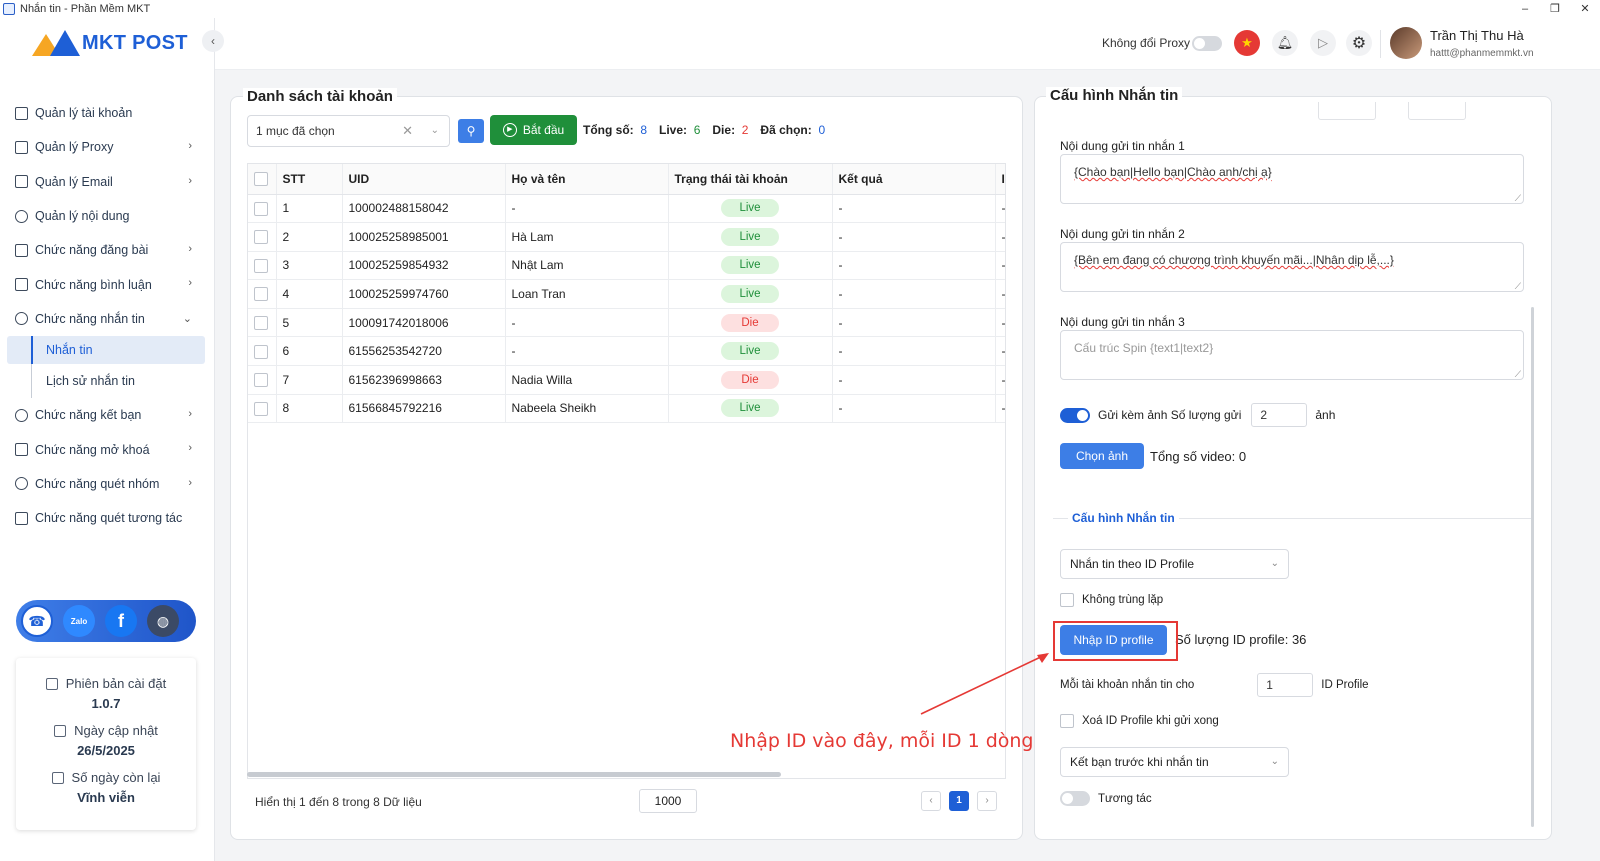 This screenshot has width=1600, height=861. Describe the element at coordinates (107, 319) in the screenshot. I see `sidebar-item-messaging: Chức năng nhắn tin ⌄` at that location.